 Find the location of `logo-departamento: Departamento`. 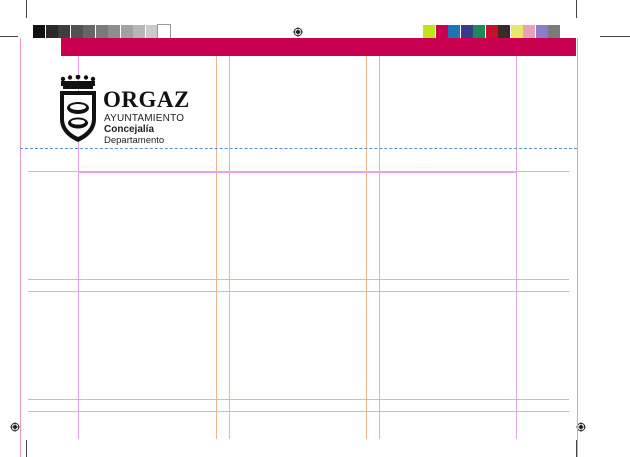

logo-departamento: Departamento is located at coordinates (134, 140).